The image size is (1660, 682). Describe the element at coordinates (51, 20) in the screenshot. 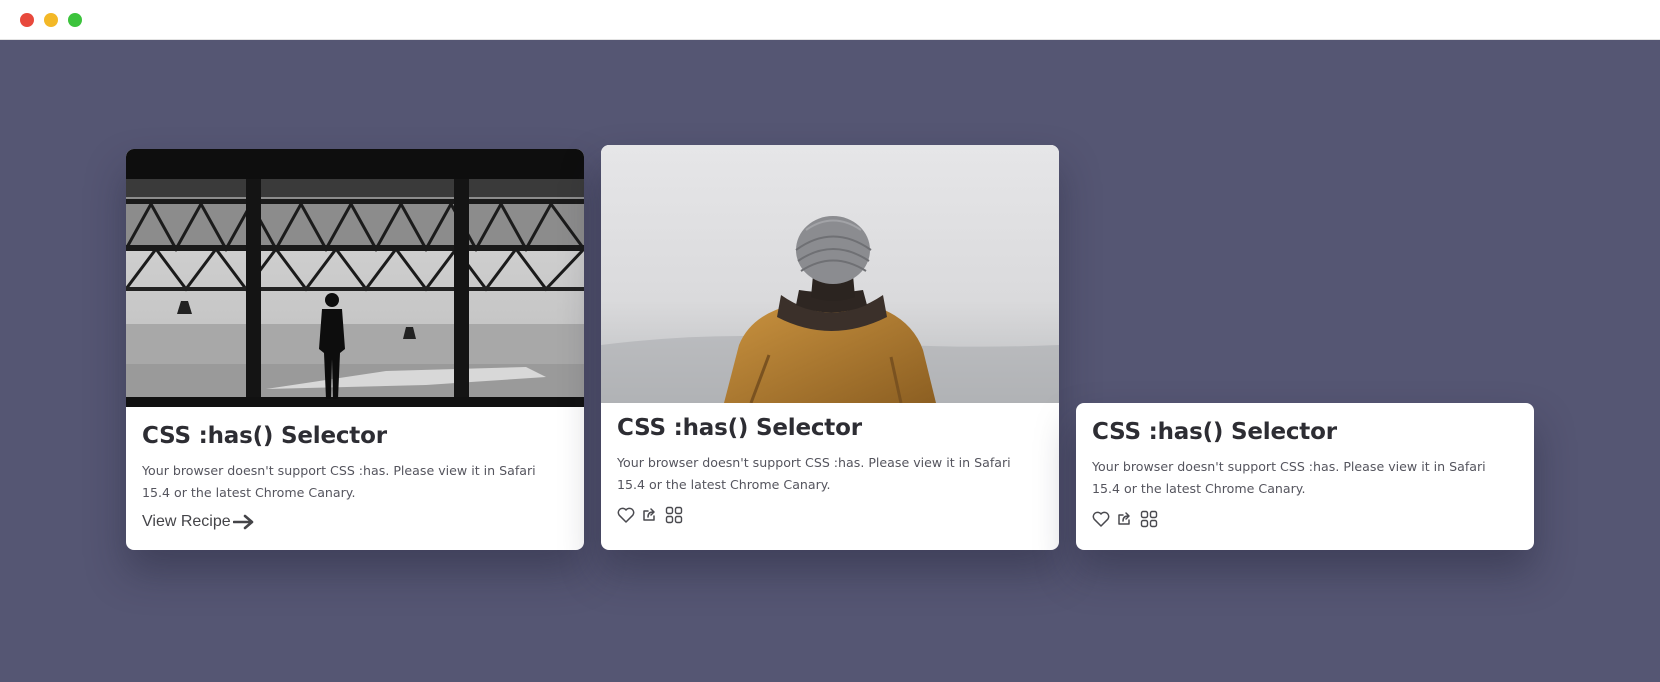

I see `window-minimize-button` at that location.